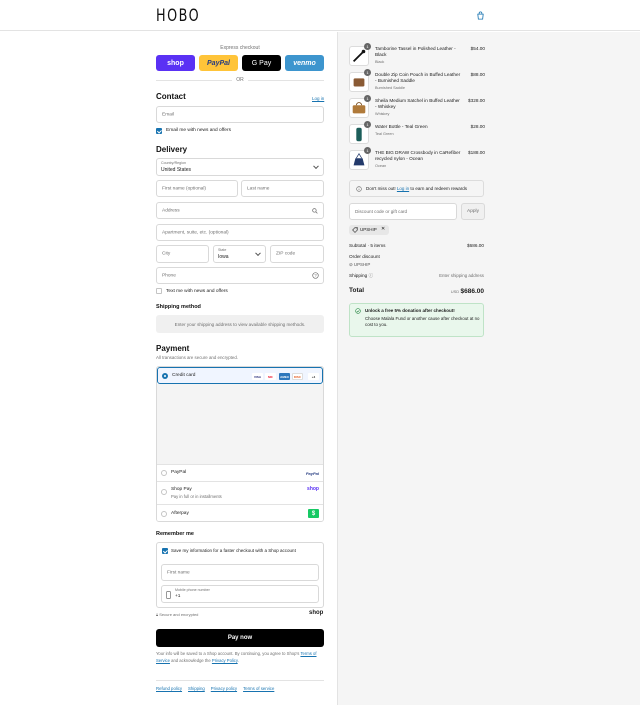 The width and height of the screenshot is (640, 705). Describe the element at coordinates (297, 254) in the screenshot. I see `zip-field: ZIP code` at that location.